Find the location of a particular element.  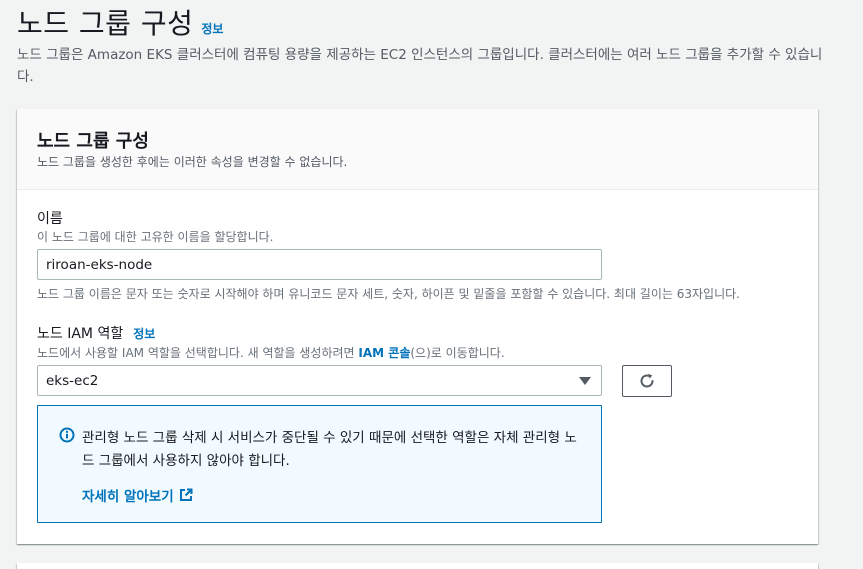

name-label: 이름 is located at coordinates (50, 219).